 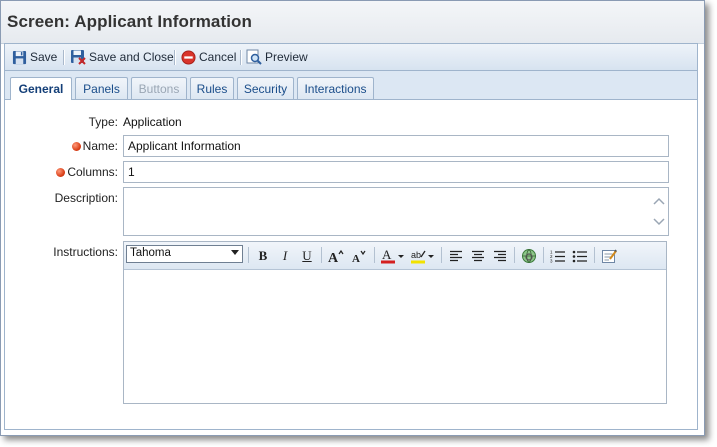 I want to click on action-toolbar: Save Save and Close Cancel Preview, so click(x=351, y=57).